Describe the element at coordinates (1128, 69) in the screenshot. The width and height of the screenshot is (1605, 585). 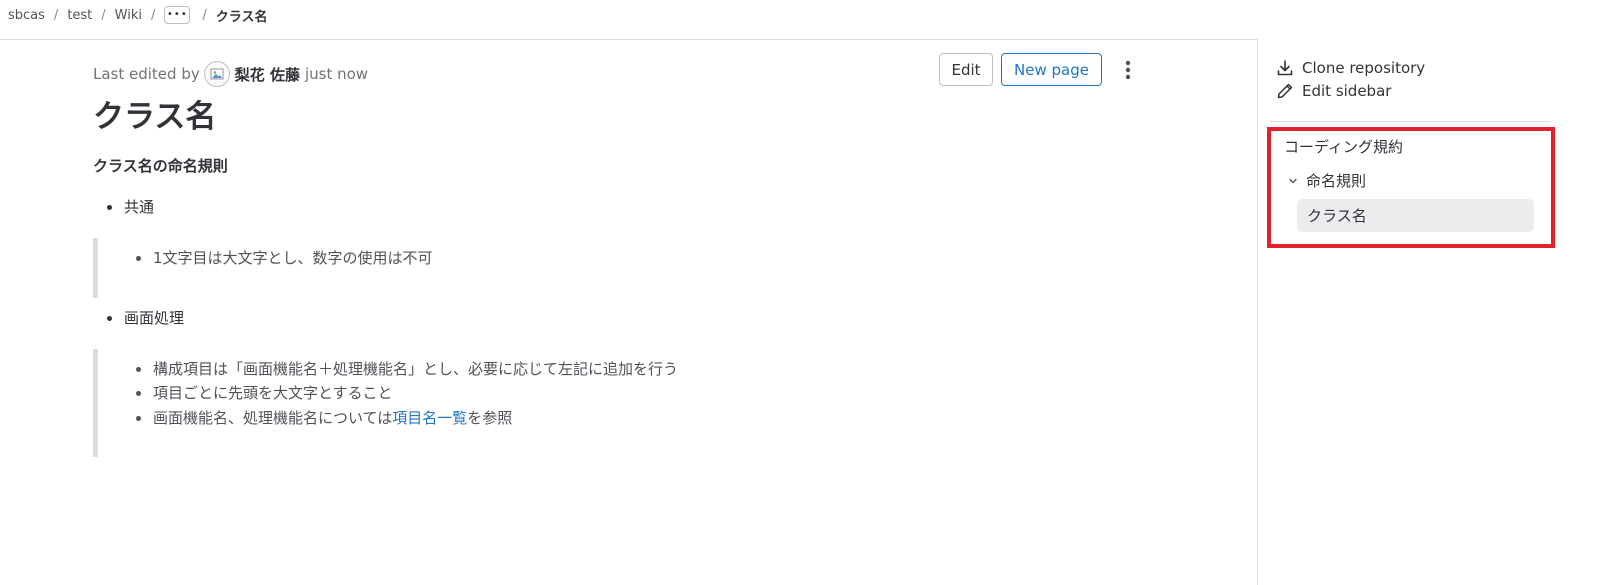
I see `more-actions-icon` at that location.